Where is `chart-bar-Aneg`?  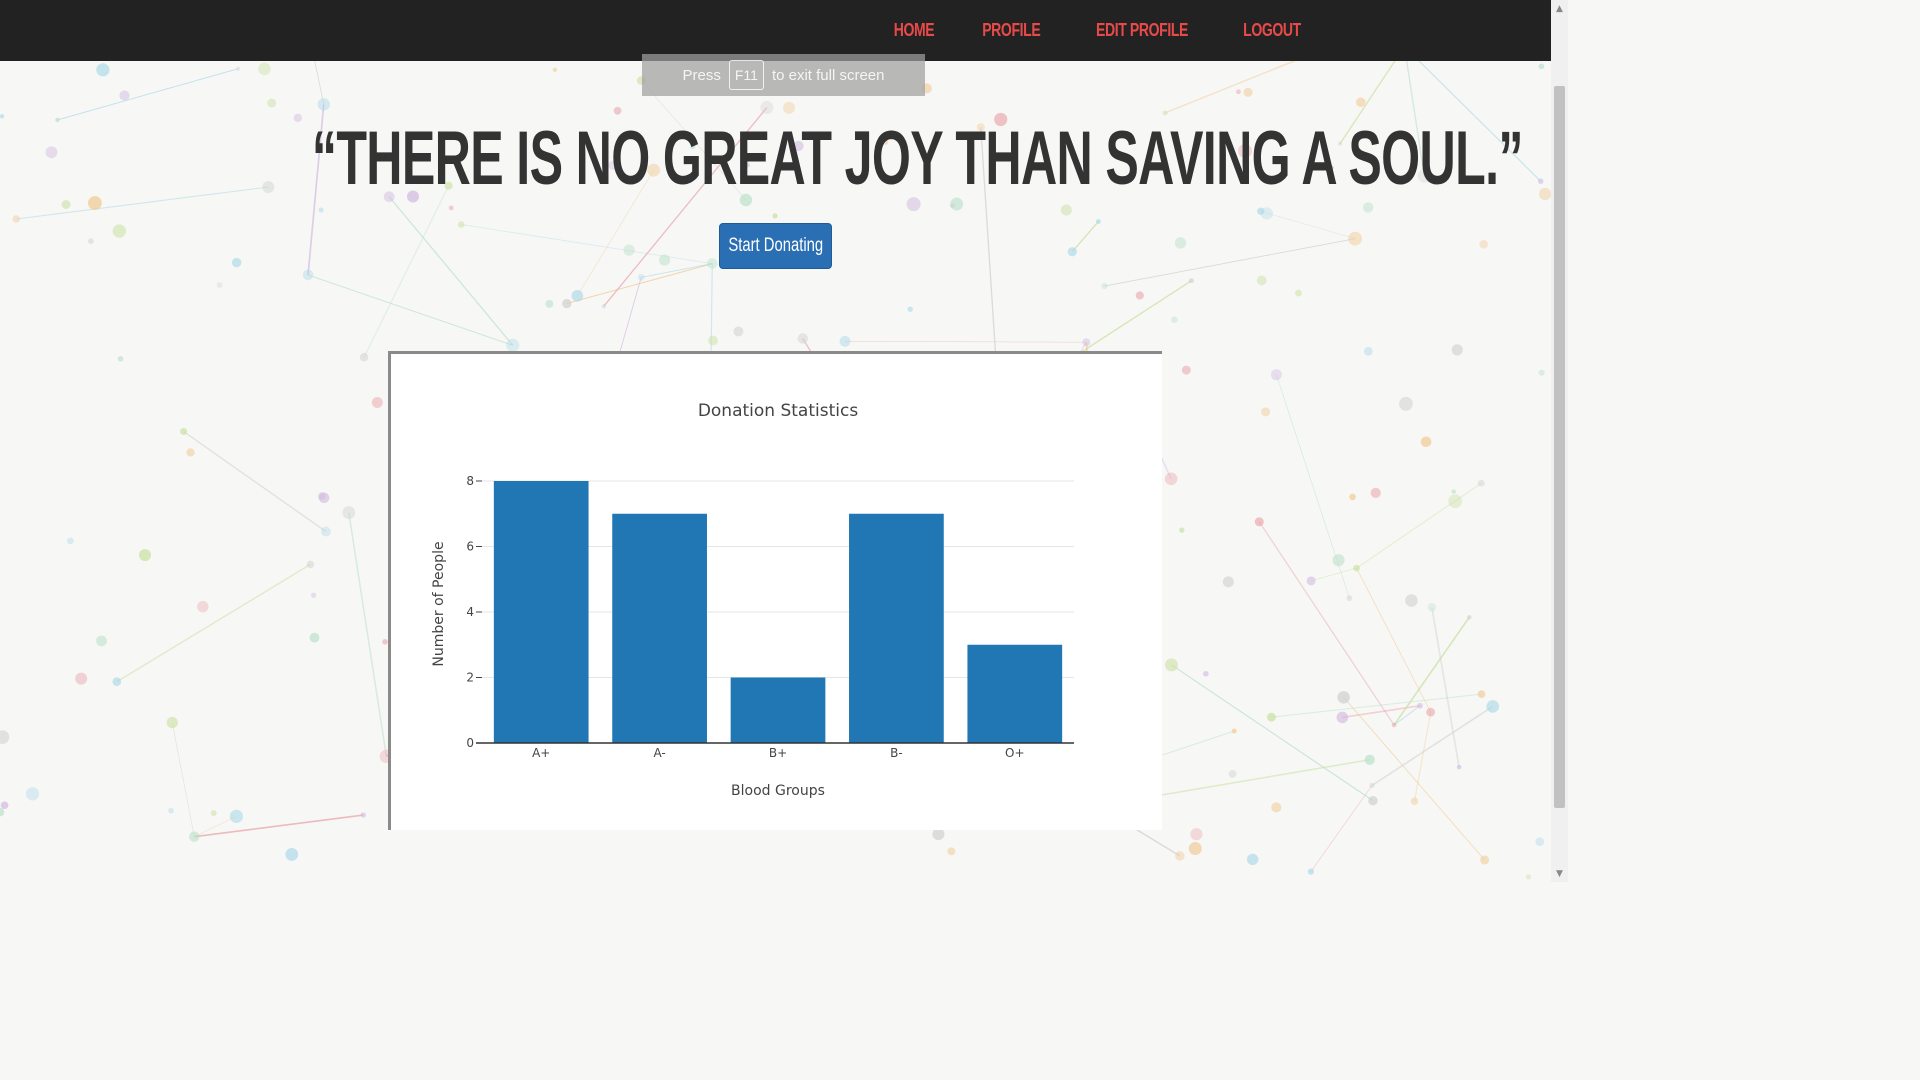 chart-bar-Aneg is located at coordinates (659, 628).